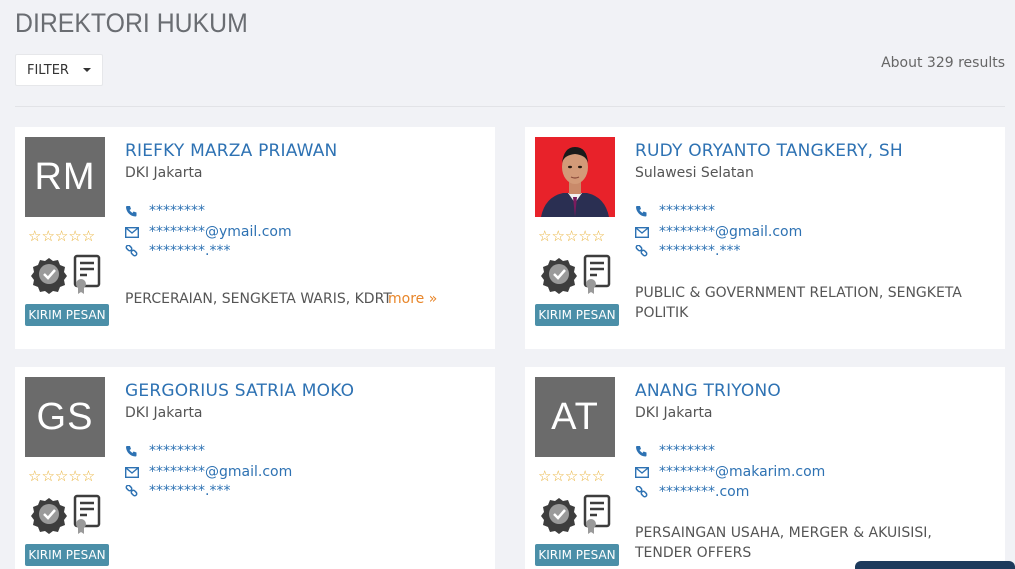 Image resolution: width=1015 pixels, height=569 pixels. What do you see at coordinates (694, 173) in the screenshot?
I see `lawyer-location: Sulawesi Selatan` at bounding box center [694, 173].